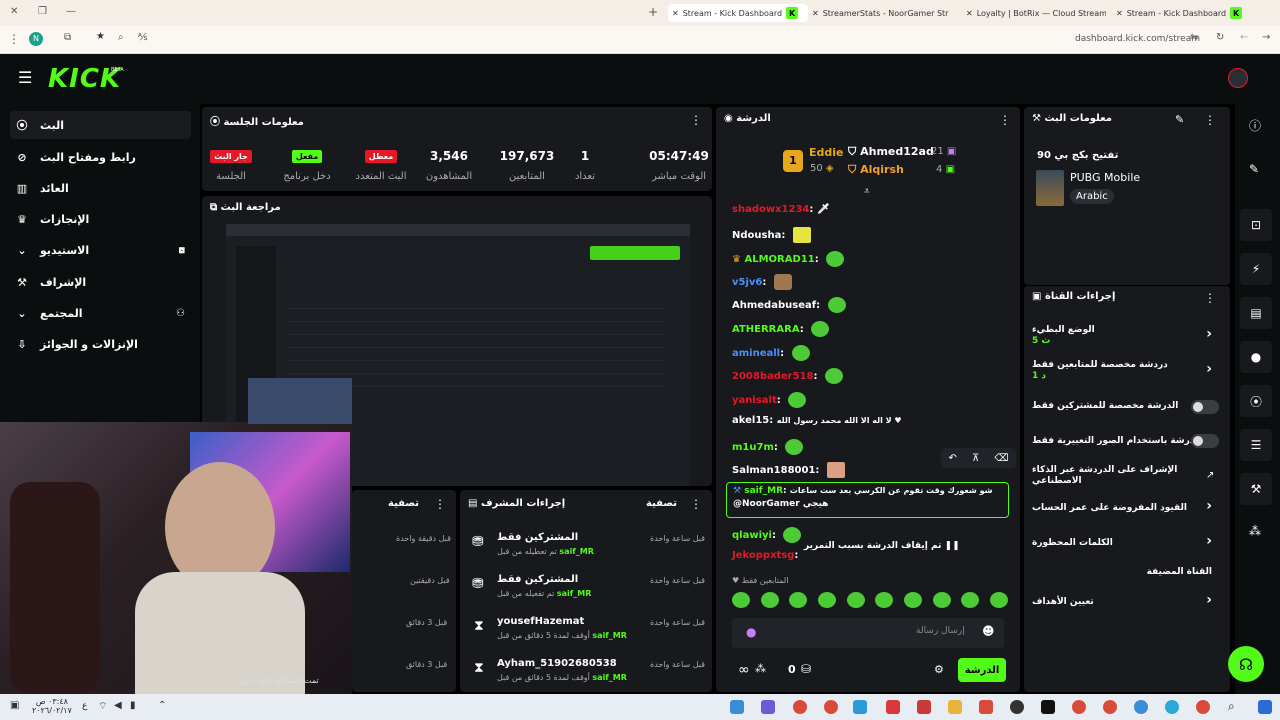  What do you see at coordinates (988, 631) in the screenshot?
I see `emoji-icon: ☻` at bounding box center [988, 631].